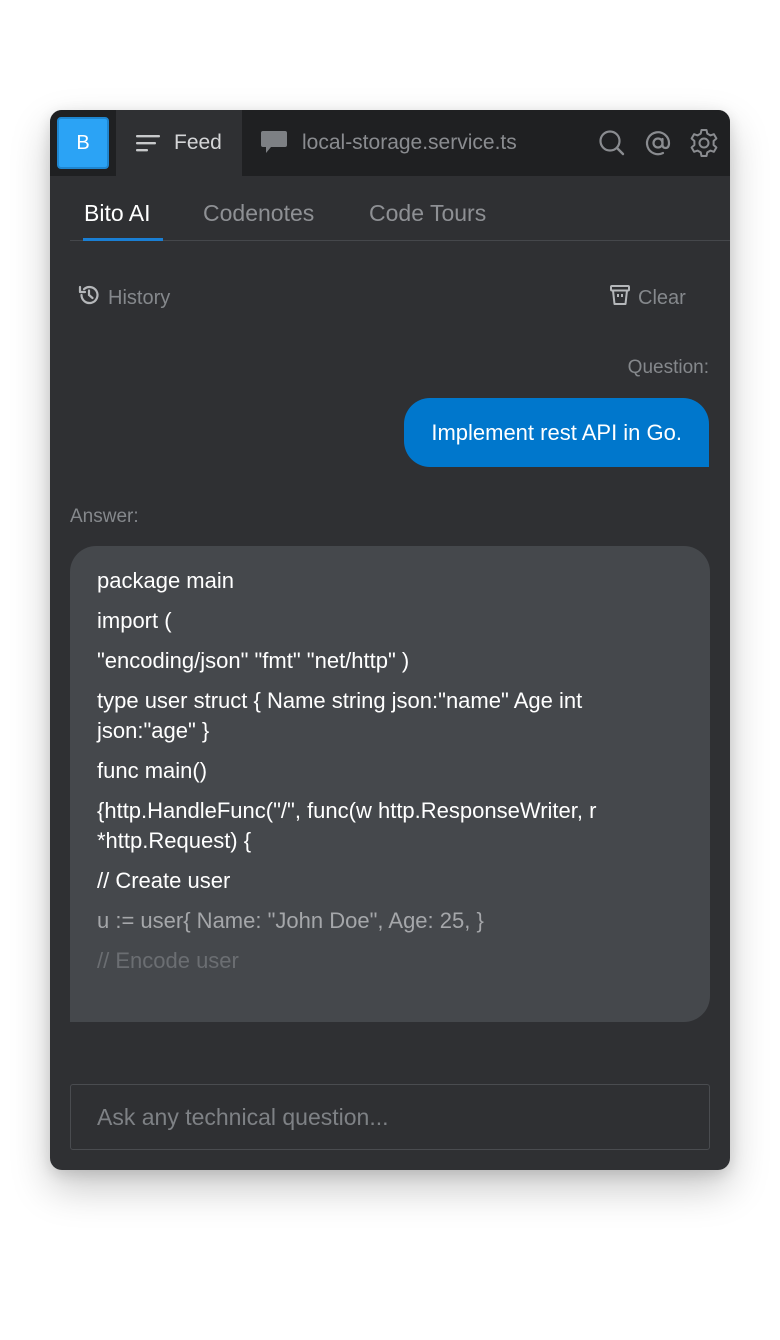 This screenshot has height=1340, width=780. I want to click on answer-label: Answer:, so click(104, 516).